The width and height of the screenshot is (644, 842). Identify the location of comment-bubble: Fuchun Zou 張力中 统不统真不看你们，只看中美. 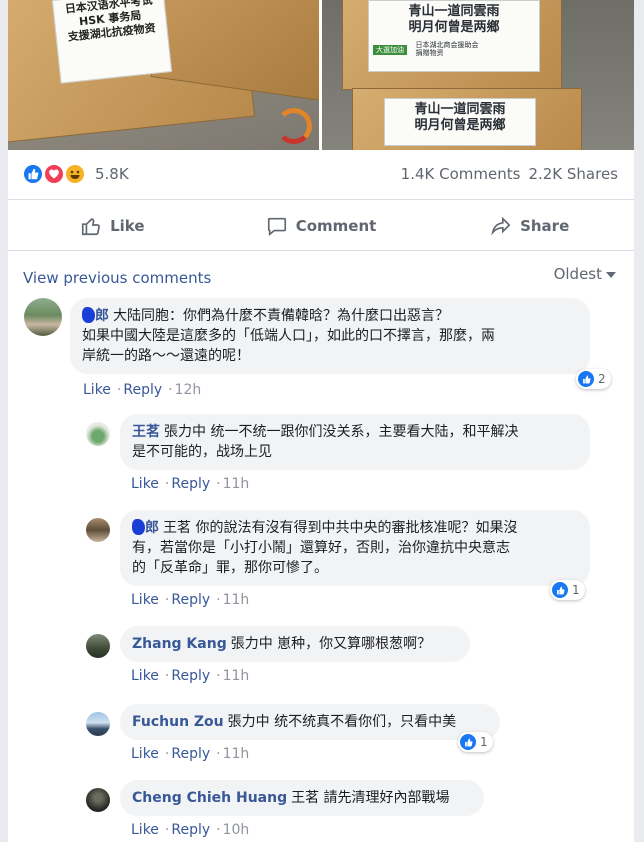
(310, 722).